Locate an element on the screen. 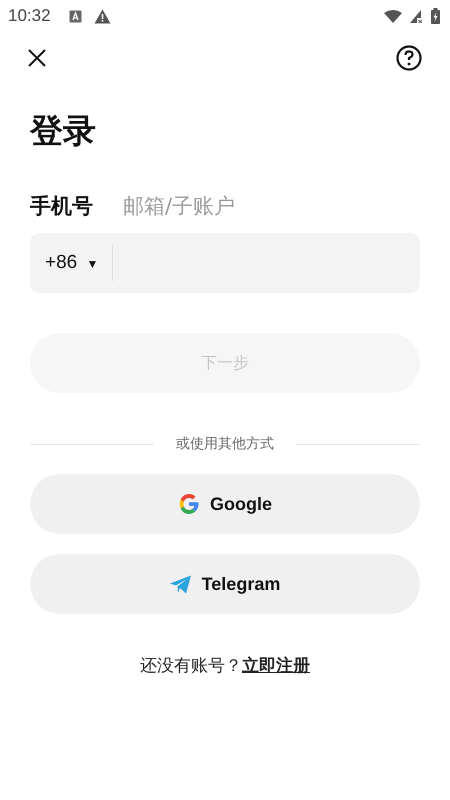  page-title: 登录 is located at coordinates (63, 131).